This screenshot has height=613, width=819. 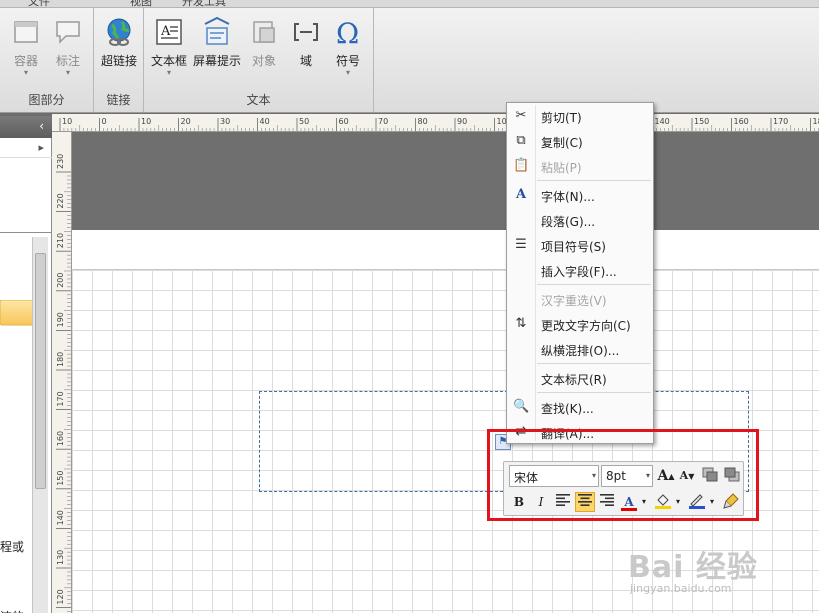 What do you see at coordinates (521, 244) in the screenshot?
I see `bullets-icon: ☰` at bounding box center [521, 244].